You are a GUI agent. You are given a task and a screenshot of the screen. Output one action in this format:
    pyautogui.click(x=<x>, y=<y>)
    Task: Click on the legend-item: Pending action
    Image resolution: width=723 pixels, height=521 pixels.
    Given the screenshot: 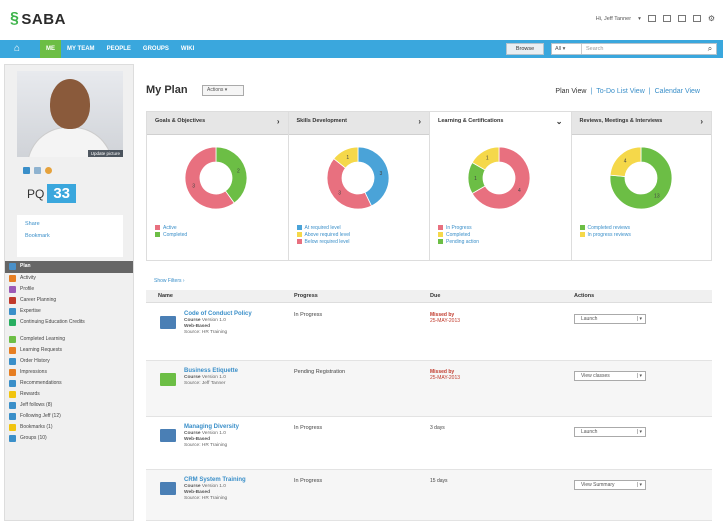 What is the action you would take?
    pyautogui.click(x=458, y=241)
    